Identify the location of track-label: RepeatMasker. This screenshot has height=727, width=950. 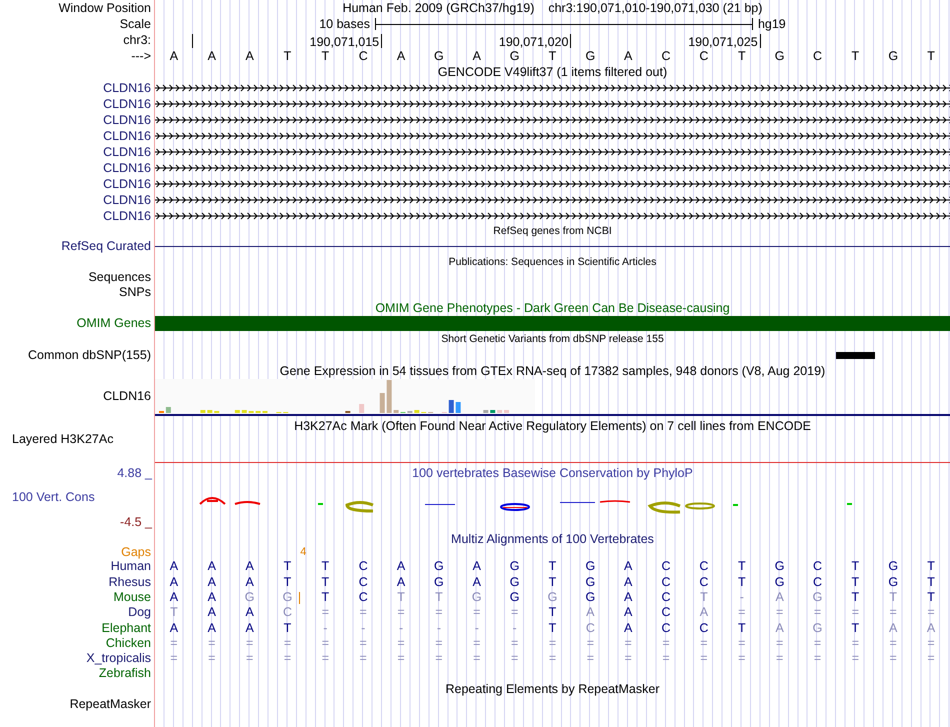
(110, 704).